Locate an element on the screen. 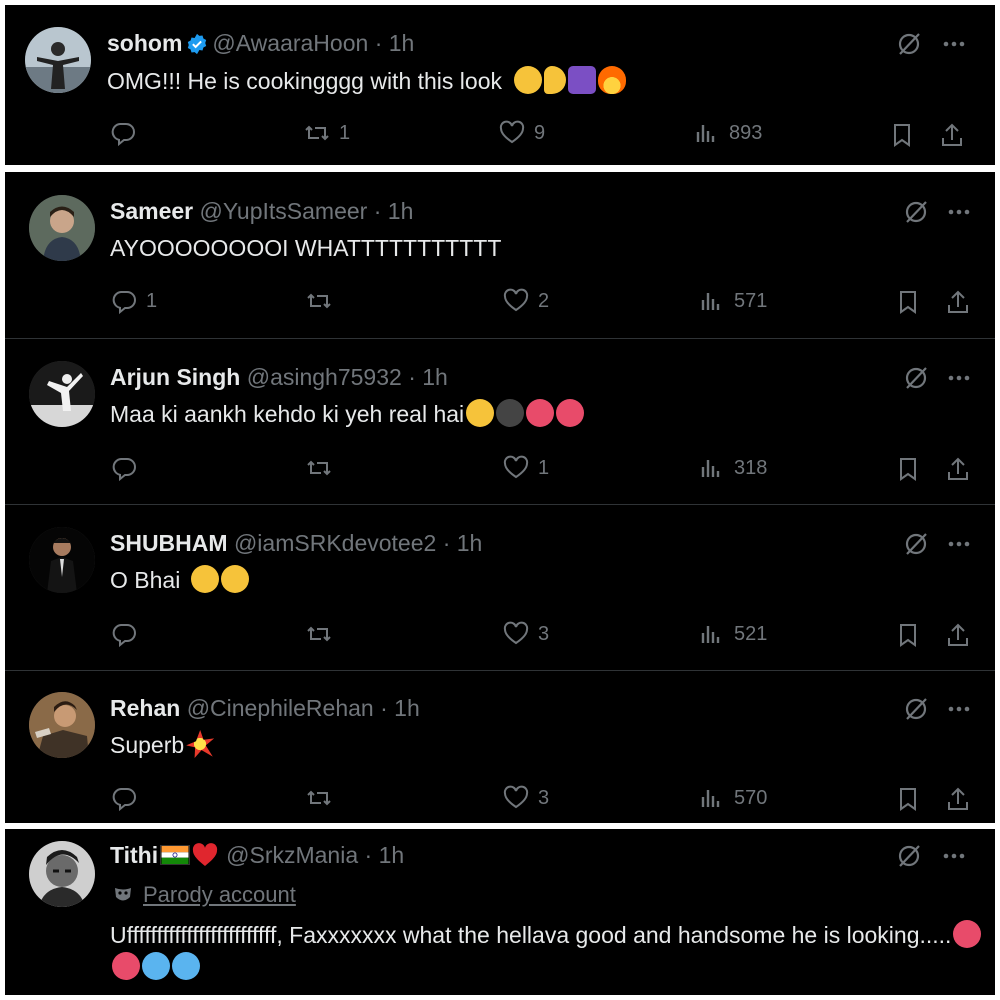 This screenshot has width=1000, height=1000. display-name: sohom is located at coordinates (144, 43).